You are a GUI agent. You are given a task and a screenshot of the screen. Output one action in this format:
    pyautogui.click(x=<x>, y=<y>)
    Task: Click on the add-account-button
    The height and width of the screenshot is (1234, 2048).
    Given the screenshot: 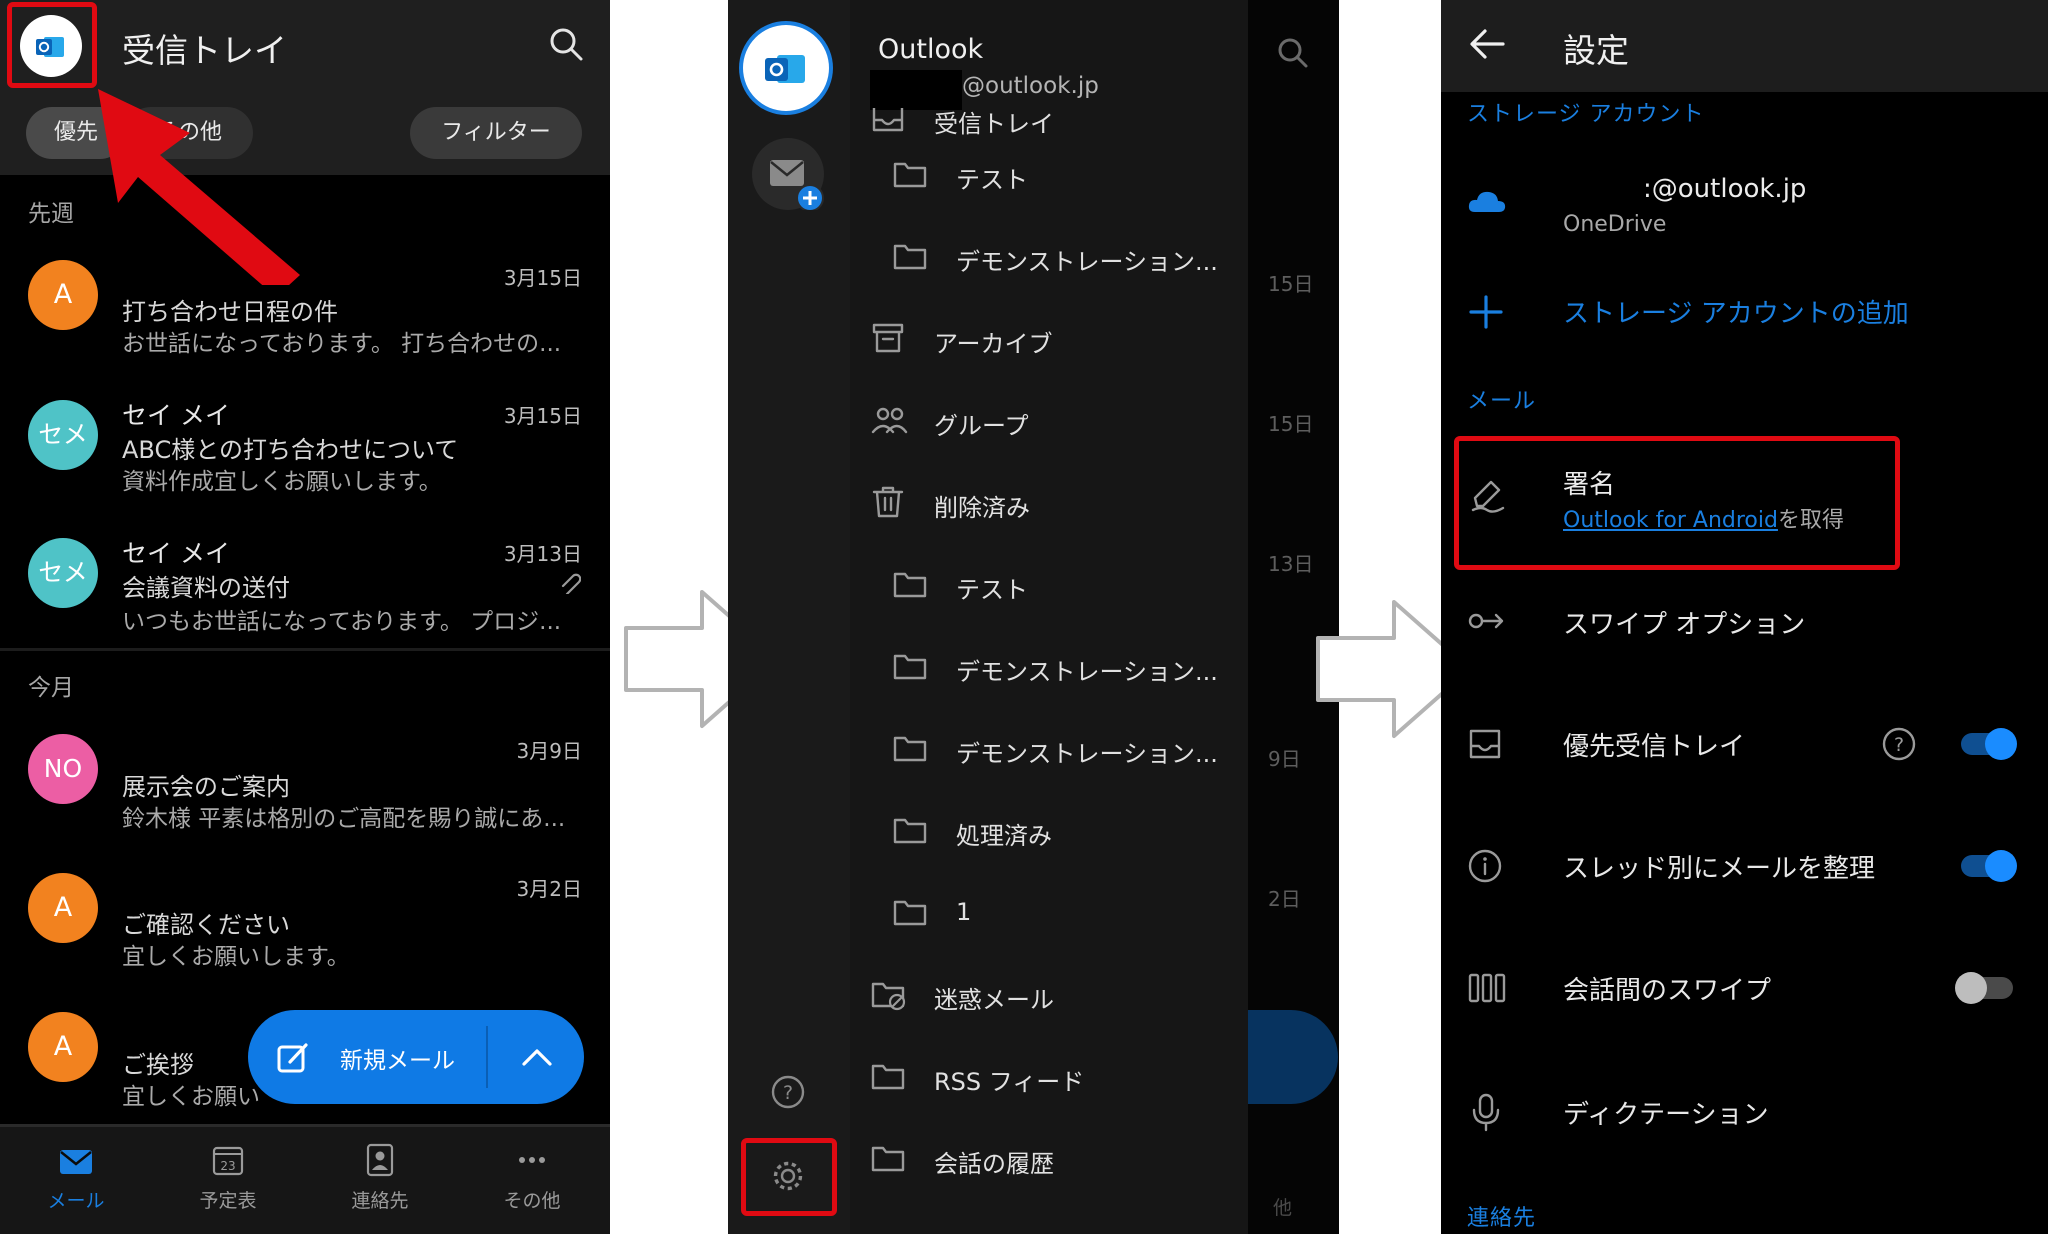 What is the action you would take?
    pyautogui.click(x=788, y=175)
    